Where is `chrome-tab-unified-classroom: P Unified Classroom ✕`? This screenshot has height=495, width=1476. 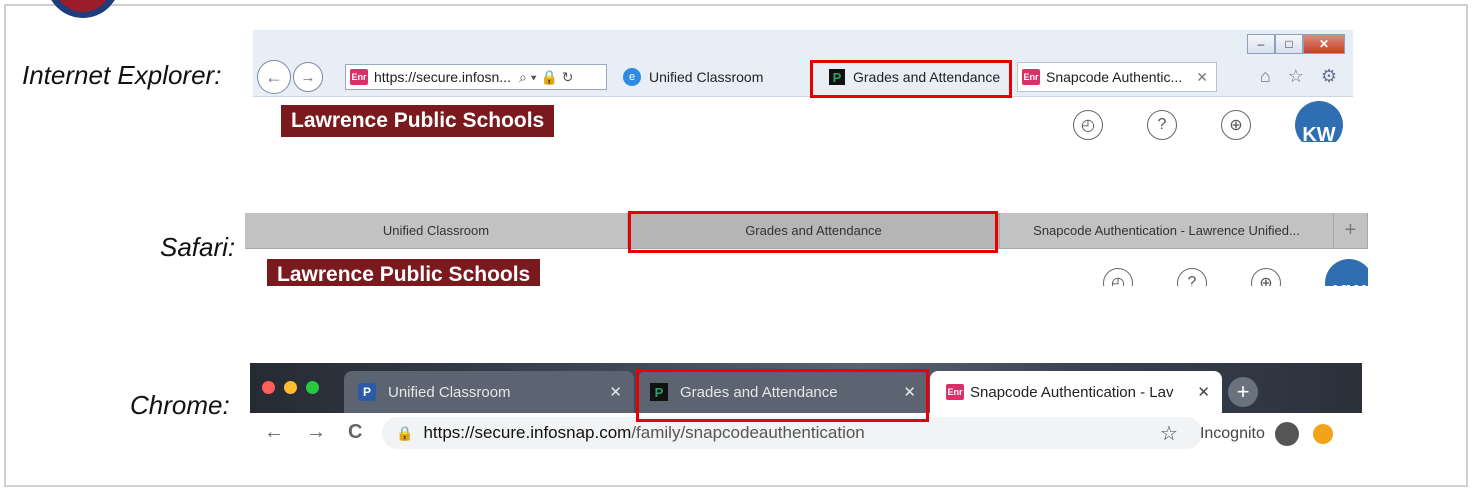 chrome-tab-unified-classroom: P Unified Classroom ✕ is located at coordinates (489, 392).